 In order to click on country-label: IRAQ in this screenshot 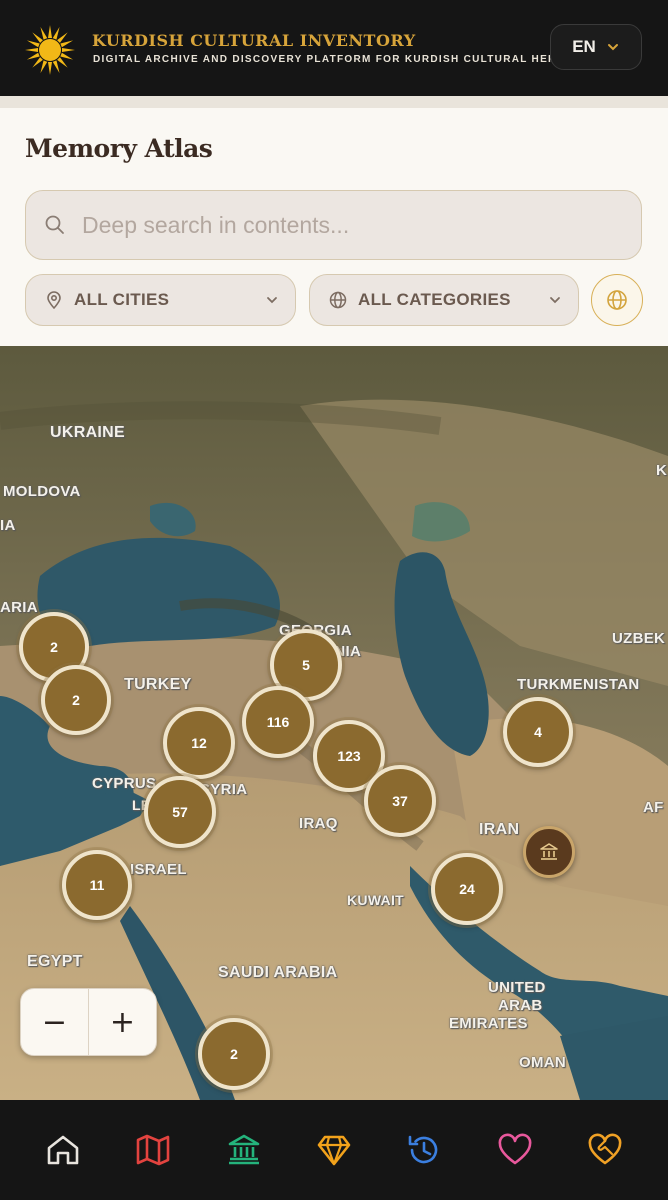, I will do `click(318, 823)`.